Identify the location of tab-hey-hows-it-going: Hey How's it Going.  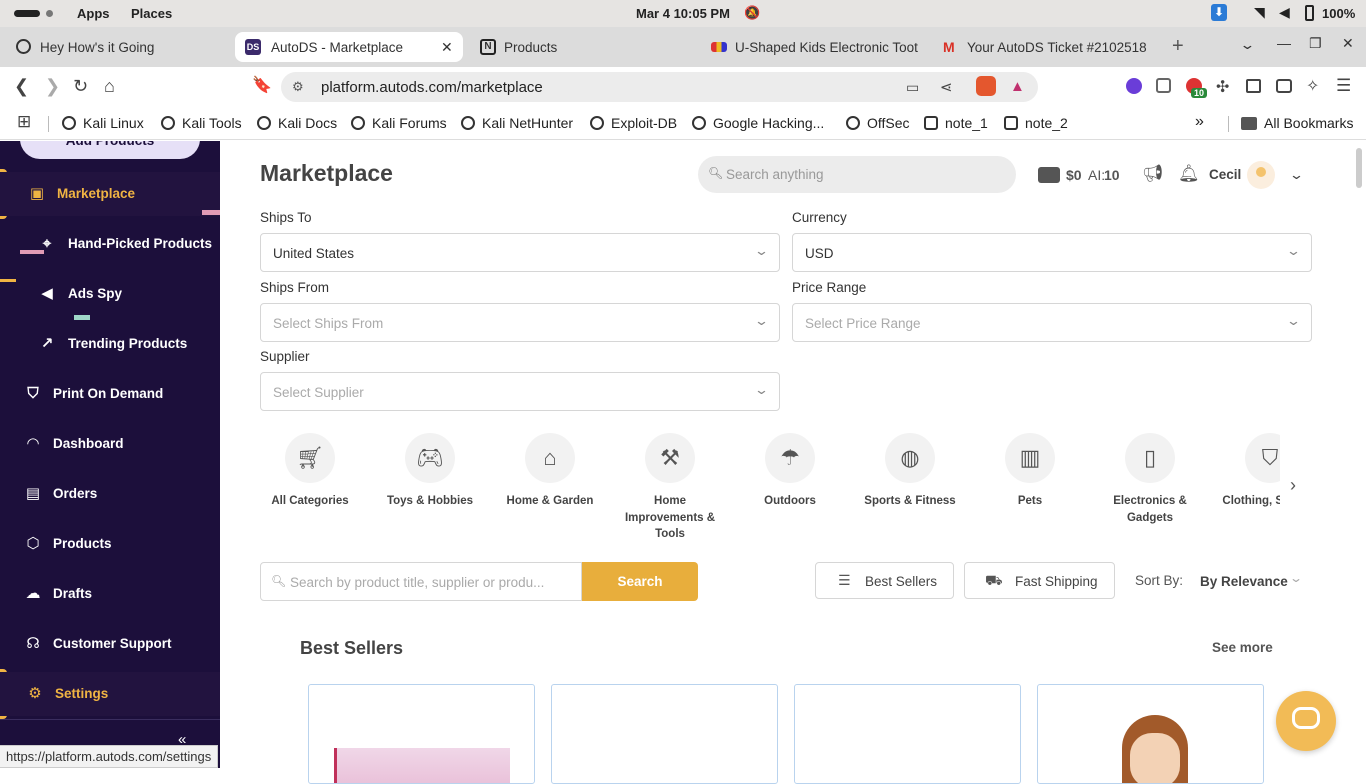
(121, 47).